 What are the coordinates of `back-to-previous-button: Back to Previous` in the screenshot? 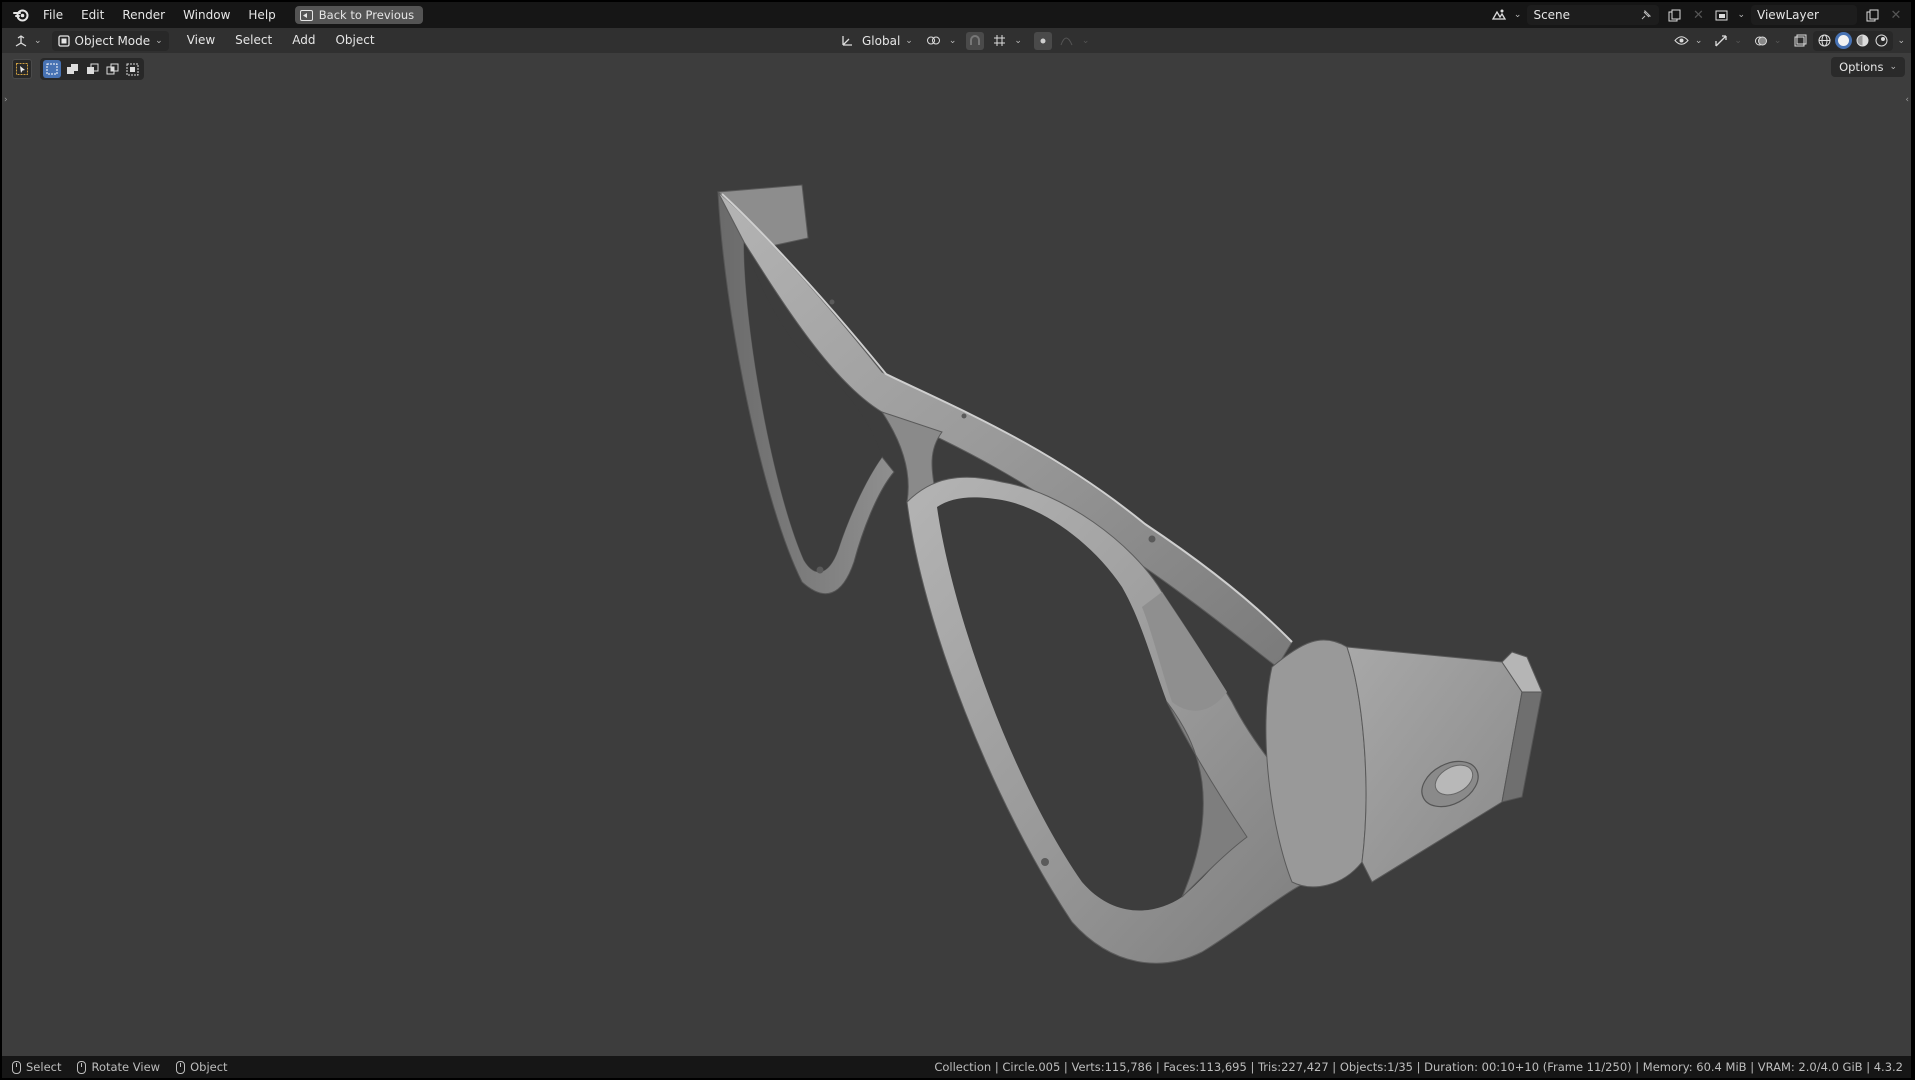 It's located at (359, 15).